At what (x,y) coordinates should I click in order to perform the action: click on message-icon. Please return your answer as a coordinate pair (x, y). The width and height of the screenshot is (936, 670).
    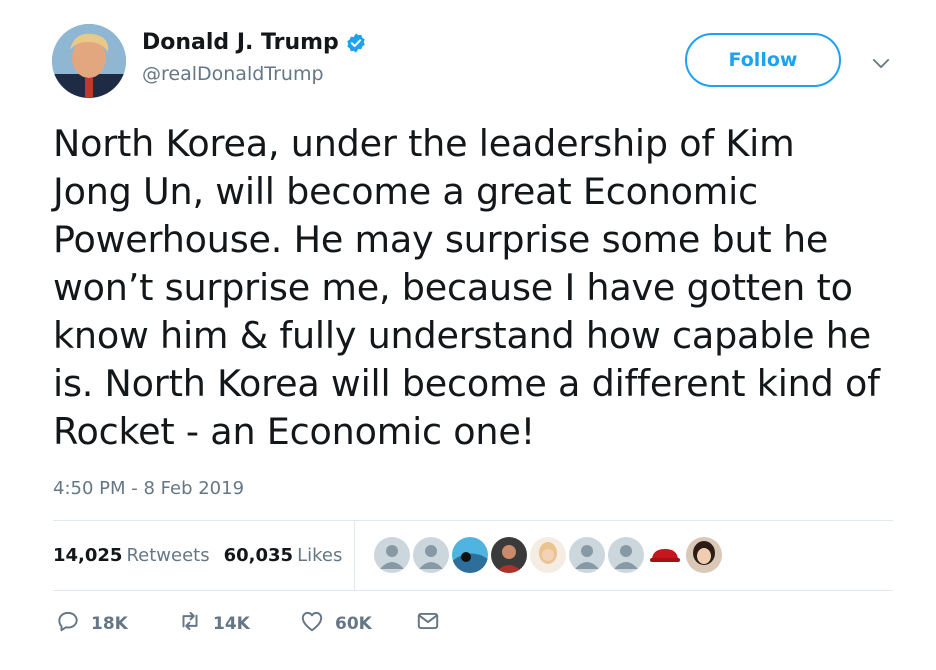
    Looking at the image, I should click on (428, 623).